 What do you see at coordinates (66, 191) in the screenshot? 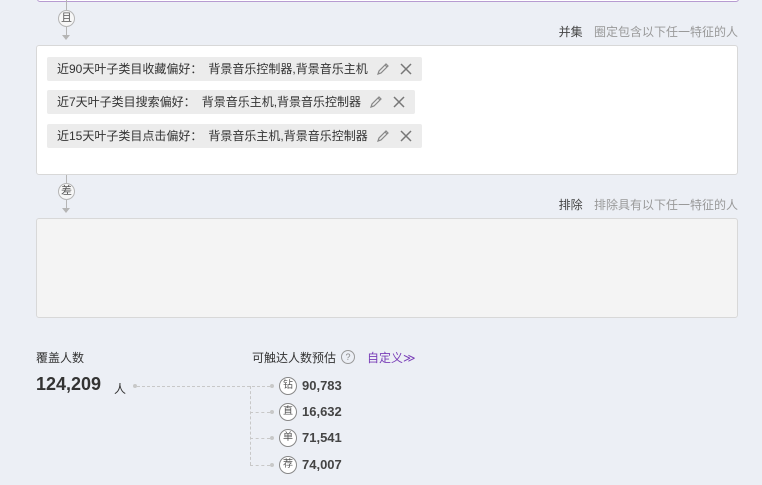
I see `difference-operator: 差` at bounding box center [66, 191].